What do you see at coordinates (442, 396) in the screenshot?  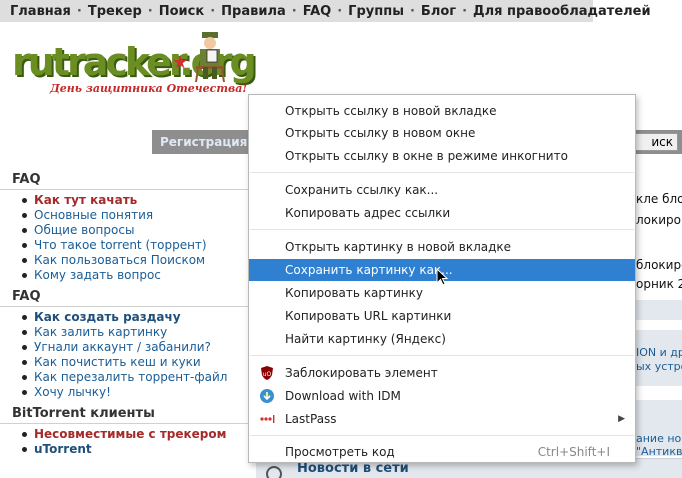 I see `menu-item-download-idm: Download with IDM` at bounding box center [442, 396].